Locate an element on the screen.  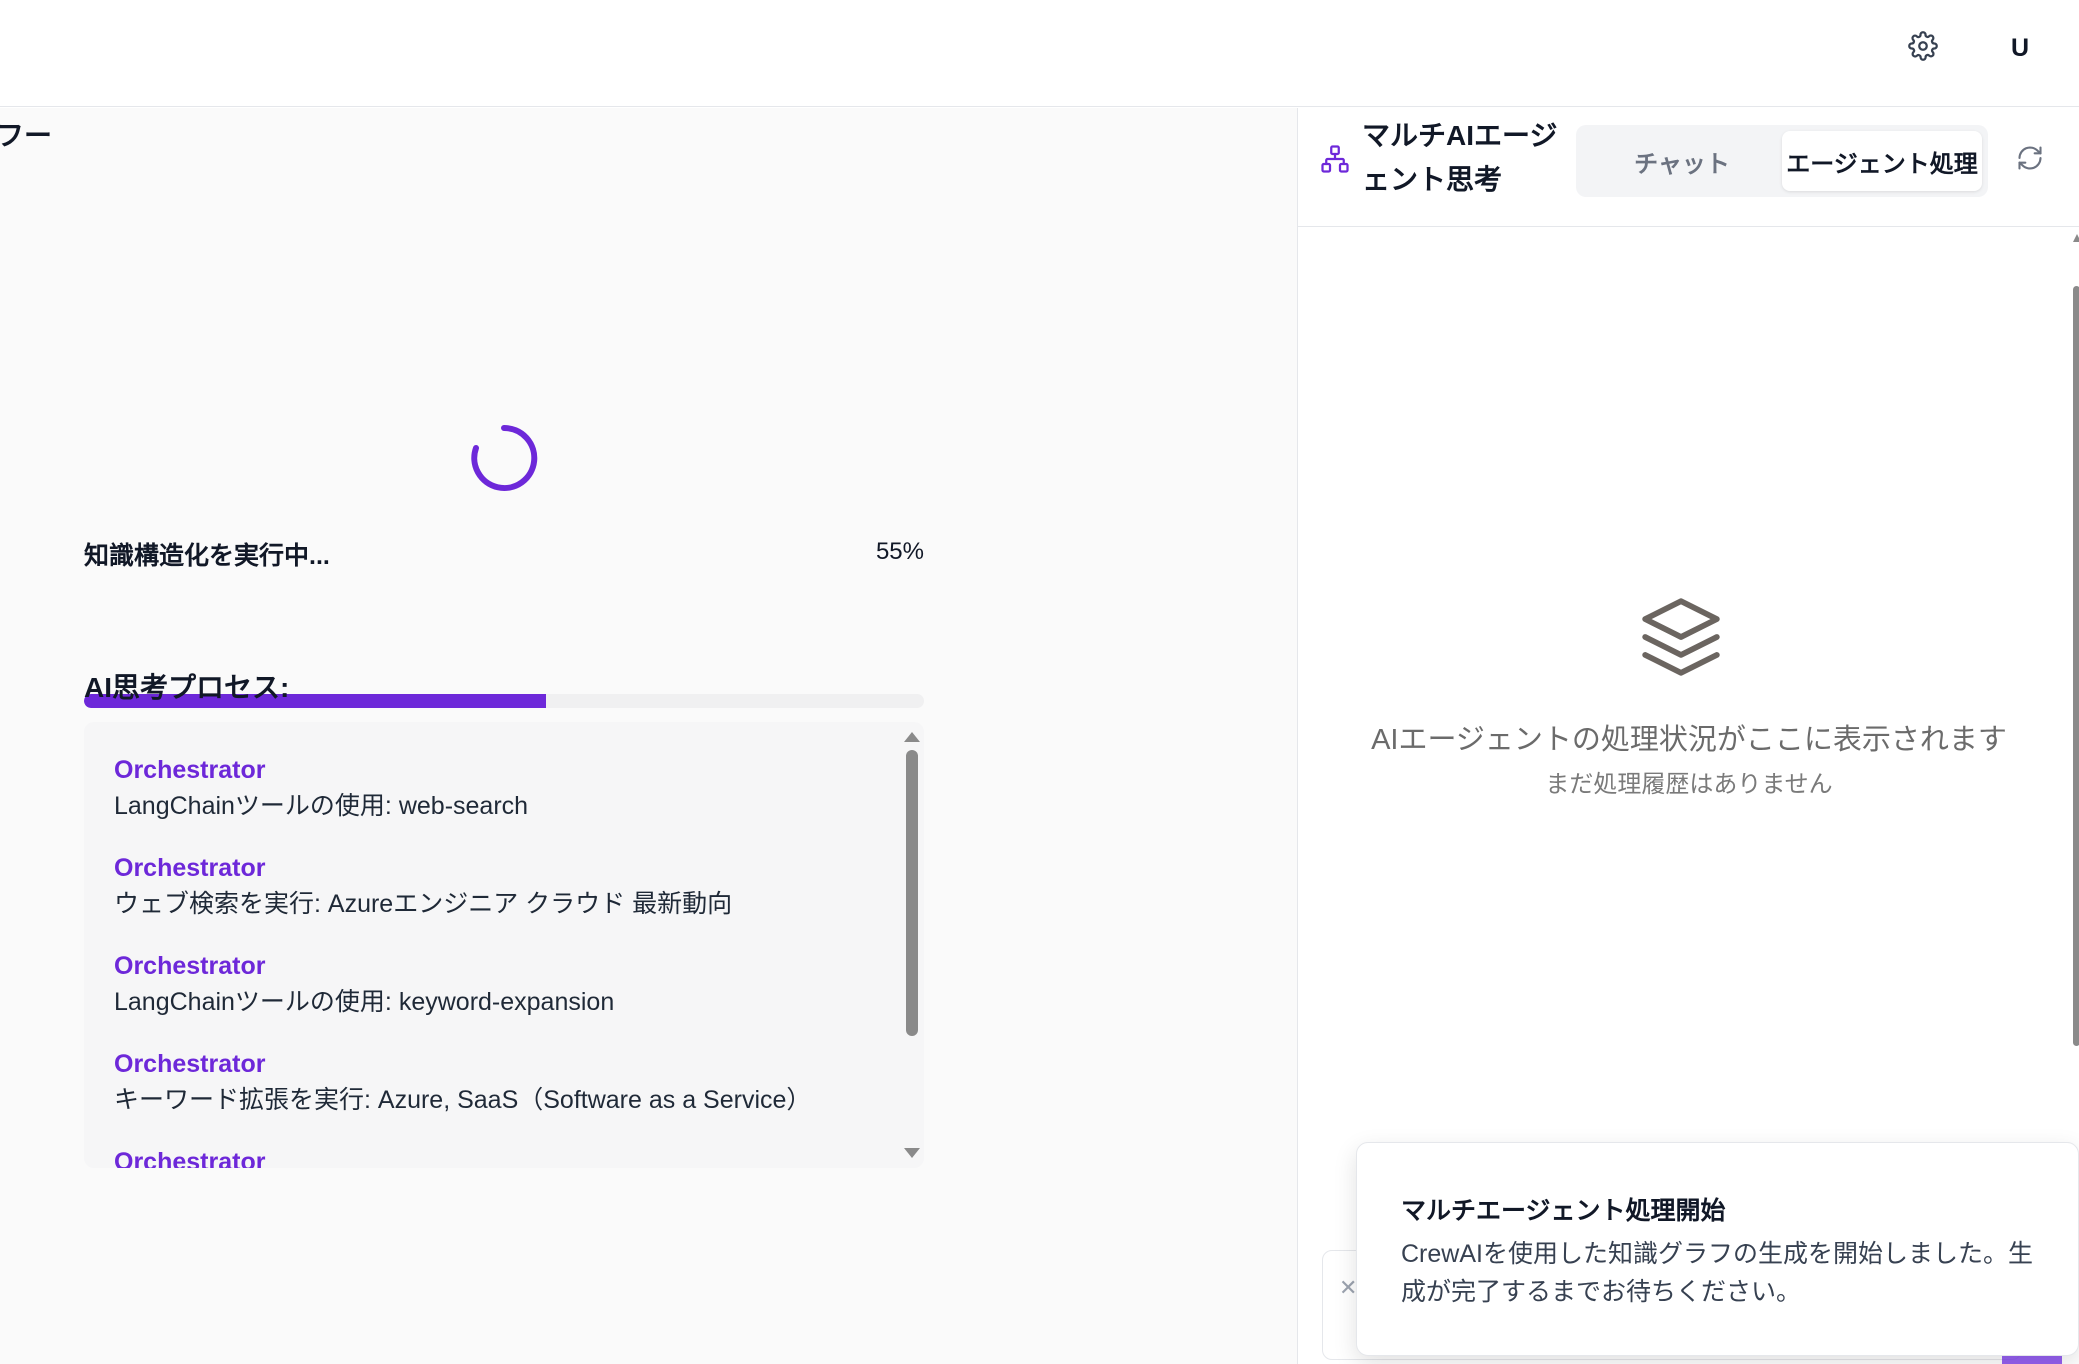
log-item: Orchestrator is located at coordinates (494, 1156).